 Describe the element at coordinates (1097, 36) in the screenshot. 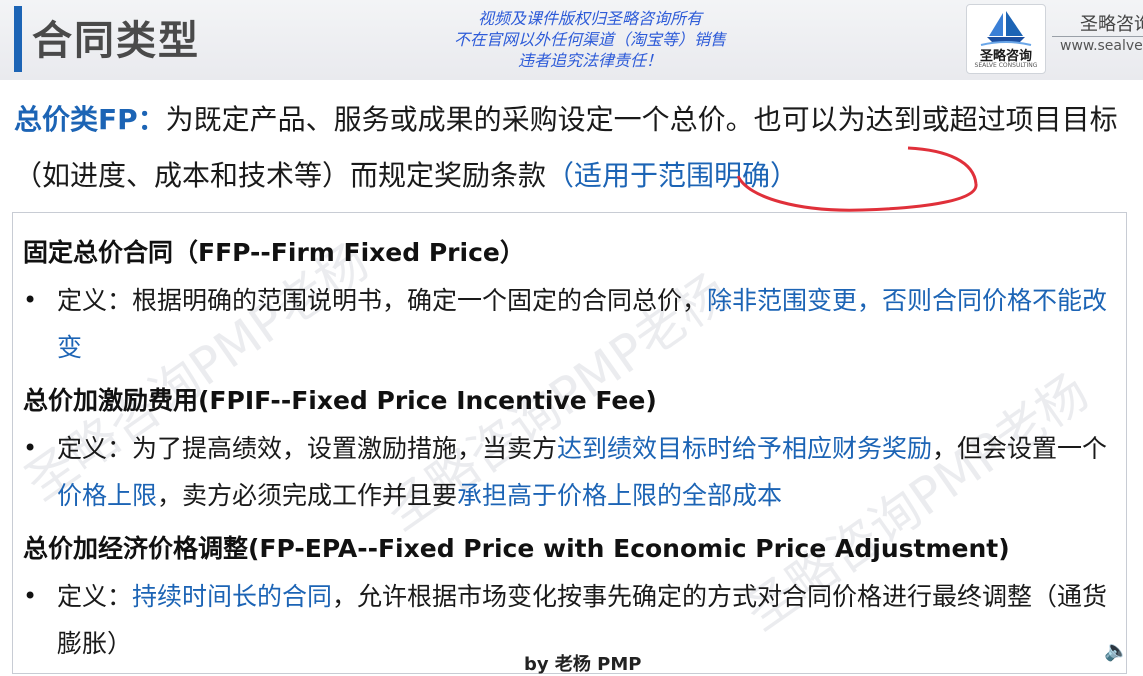

I see `brand-divider` at that location.